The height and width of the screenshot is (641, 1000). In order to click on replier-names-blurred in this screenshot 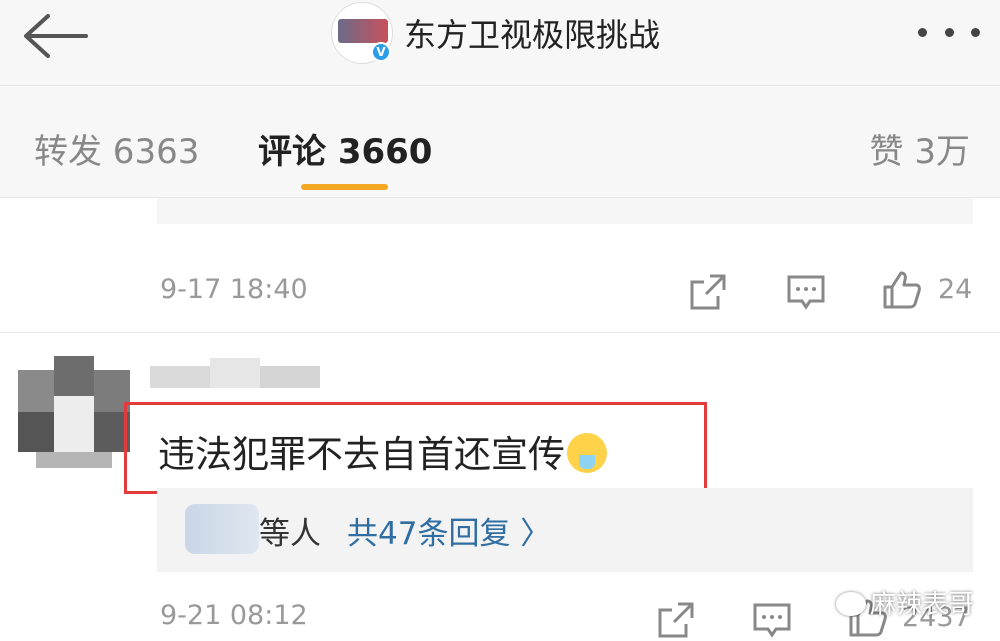, I will do `click(222, 529)`.